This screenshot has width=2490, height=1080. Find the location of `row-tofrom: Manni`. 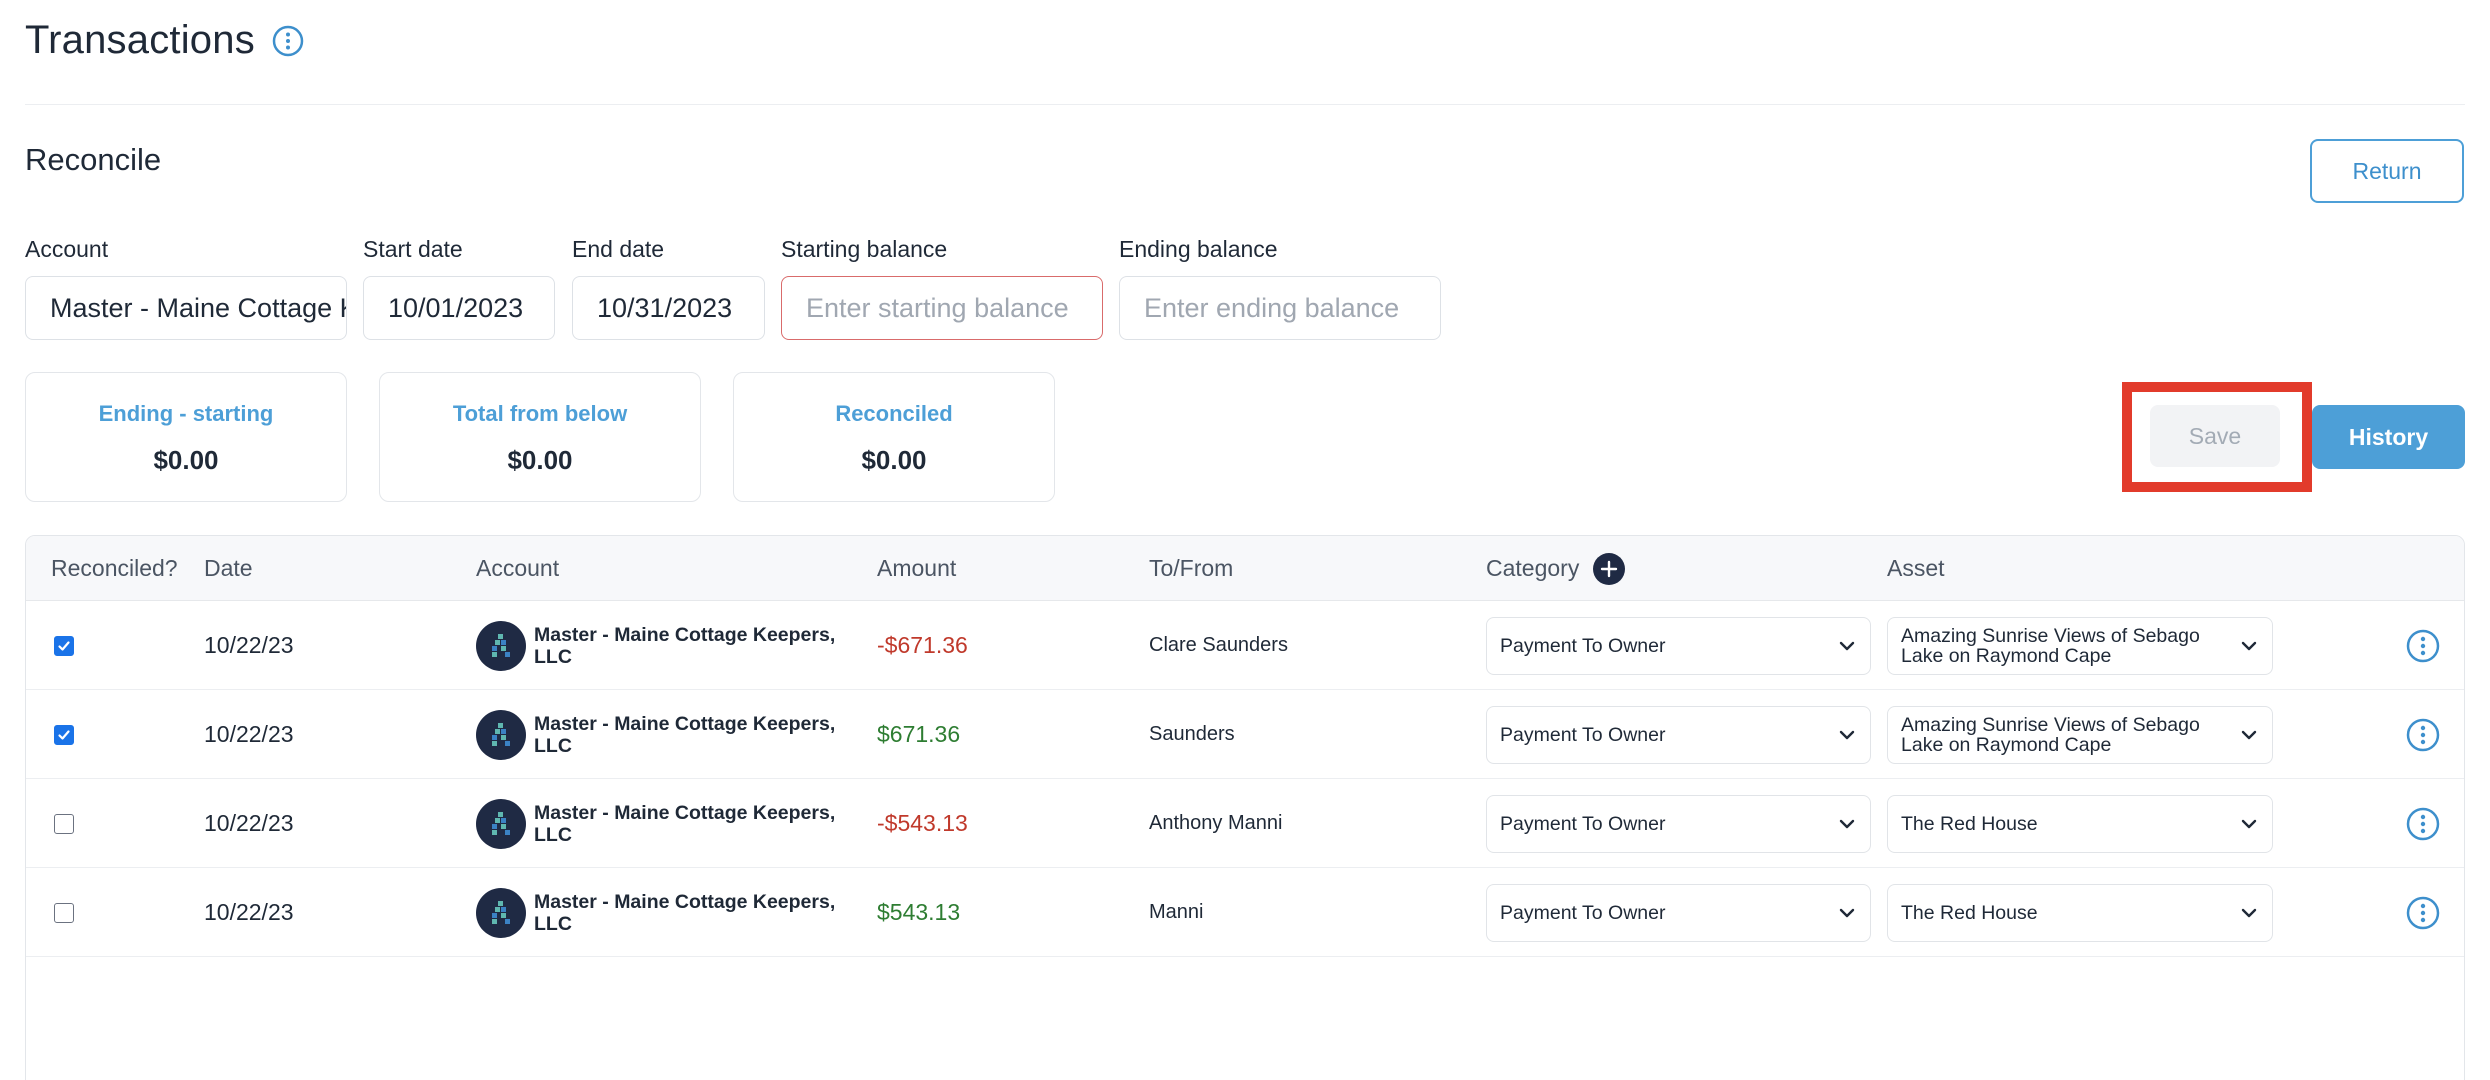

row-tofrom: Manni is located at coordinates (1176, 912).